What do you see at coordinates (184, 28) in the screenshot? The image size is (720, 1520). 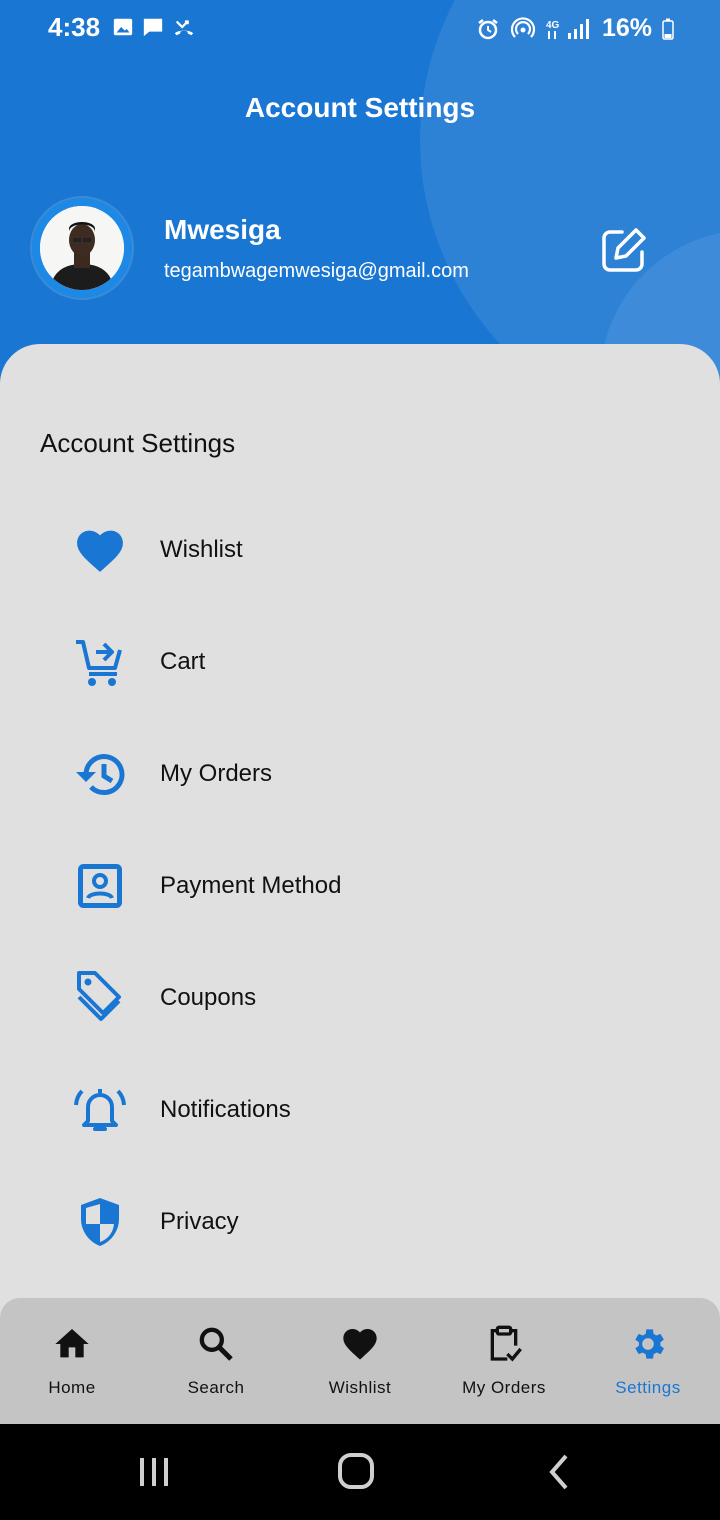 I see `missed-call-icon` at bounding box center [184, 28].